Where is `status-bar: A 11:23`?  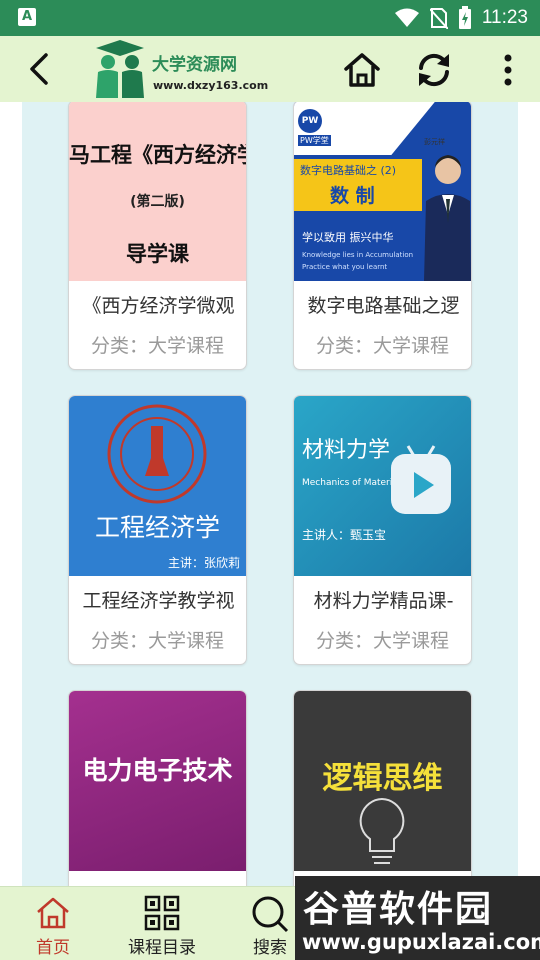
status-bar: A 11:23 is located at coordinates (270, 18).